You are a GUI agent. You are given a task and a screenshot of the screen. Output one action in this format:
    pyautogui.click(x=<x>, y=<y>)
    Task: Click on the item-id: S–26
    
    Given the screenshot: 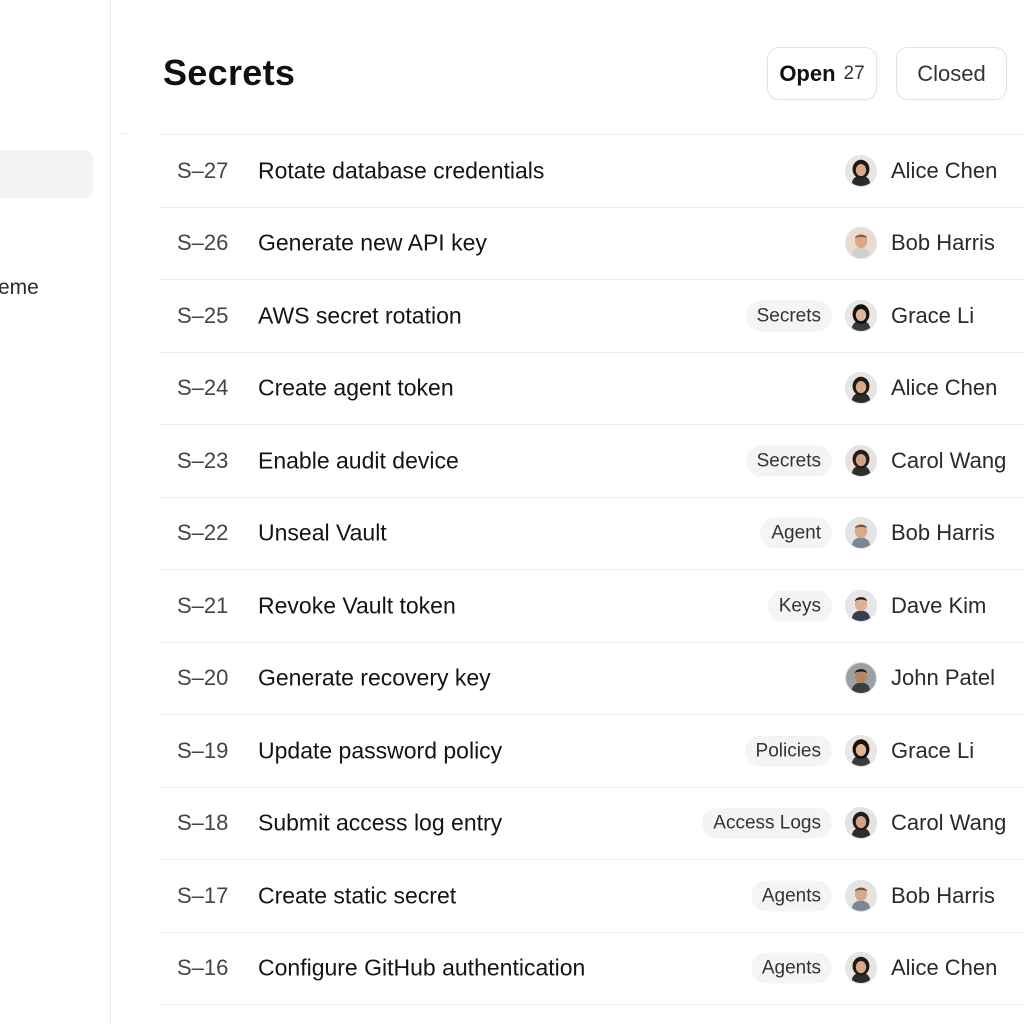 What is the action you would take?
    pyautogui.click(x=203, y=243)
    